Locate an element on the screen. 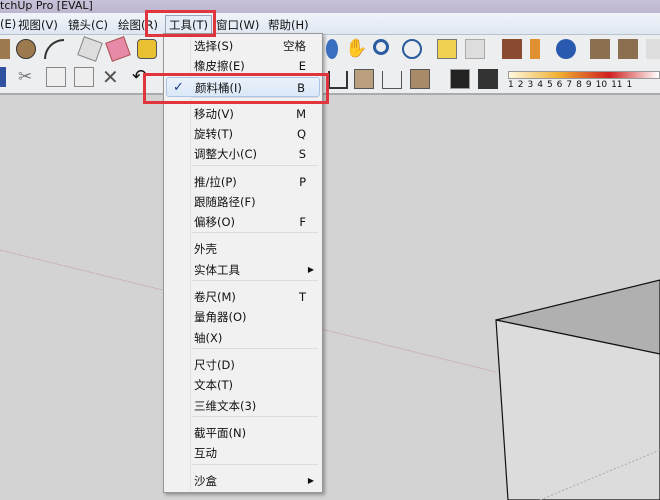  menu-item-label: 偏移(O) is located at coordinates (215, 222).